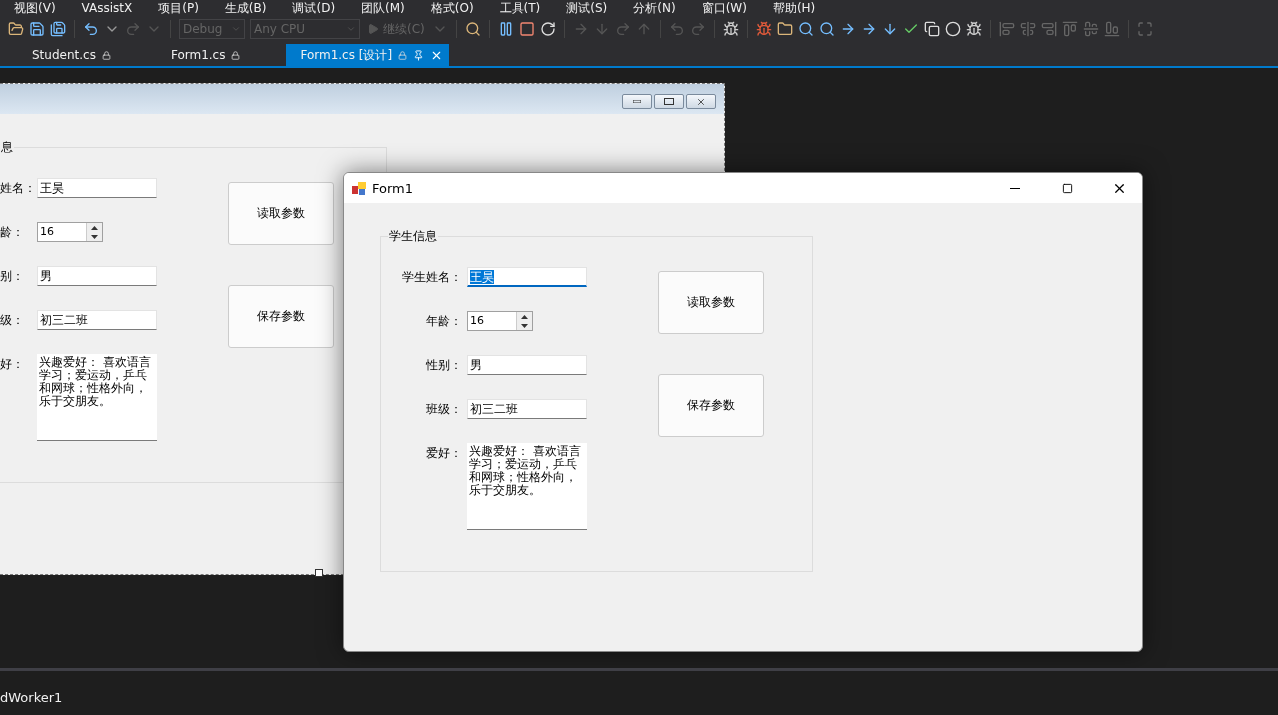 This screenshot has width=1278, height=715. Describe the element at coordinates (520, 8) in the screenshot. I see `menu-item: 工具(T)` at that location.